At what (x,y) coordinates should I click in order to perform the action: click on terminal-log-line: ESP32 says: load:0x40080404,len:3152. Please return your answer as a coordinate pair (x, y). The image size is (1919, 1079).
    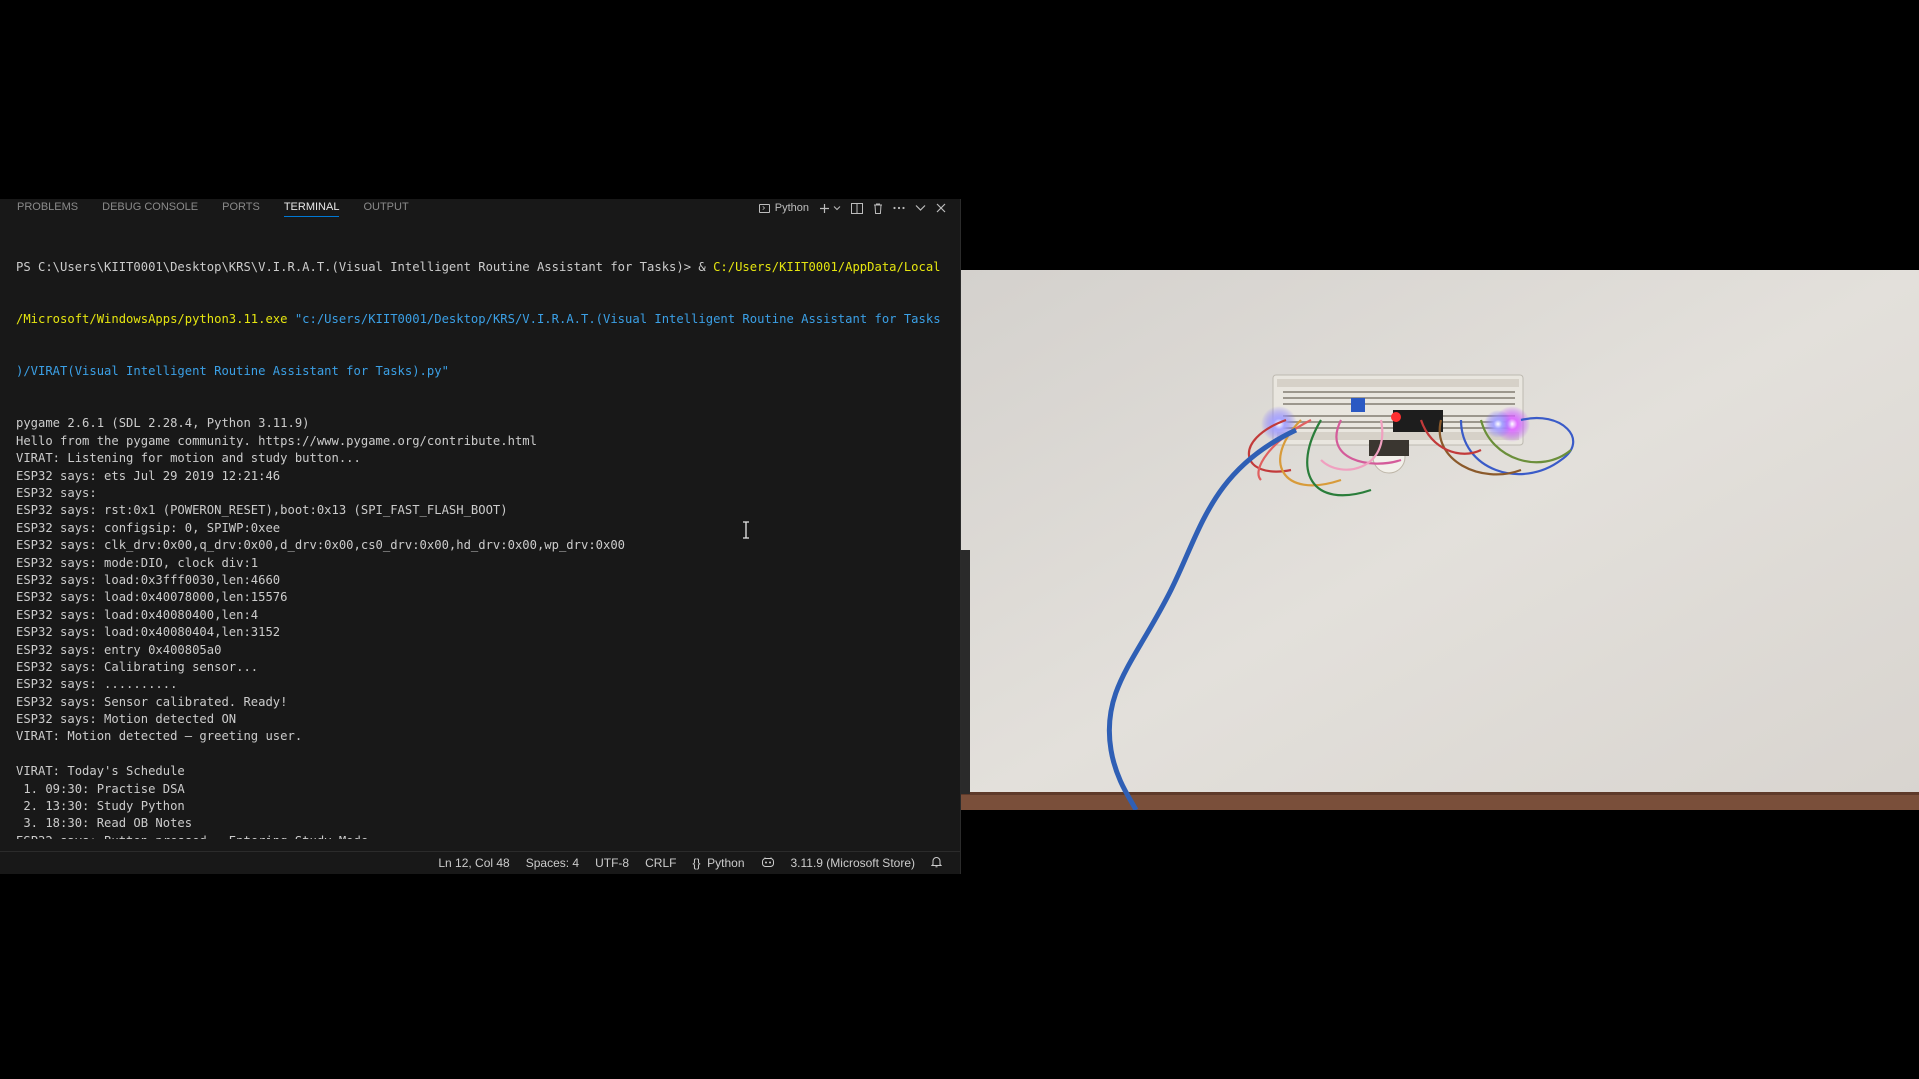
    Looking at the image, I should click on (148, 632).